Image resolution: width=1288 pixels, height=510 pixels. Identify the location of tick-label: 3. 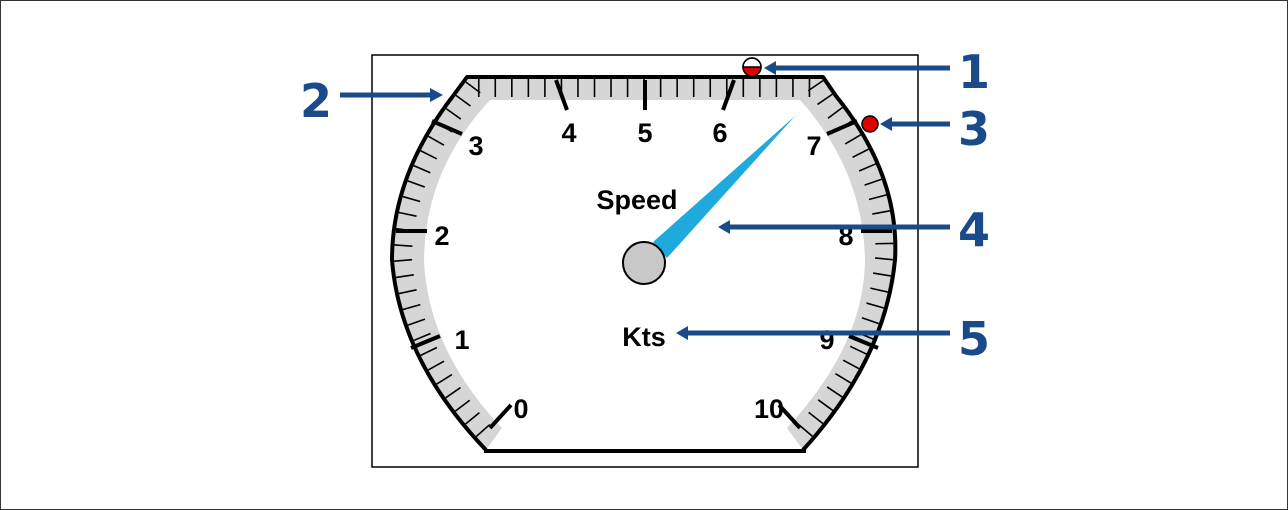
(475, 146).